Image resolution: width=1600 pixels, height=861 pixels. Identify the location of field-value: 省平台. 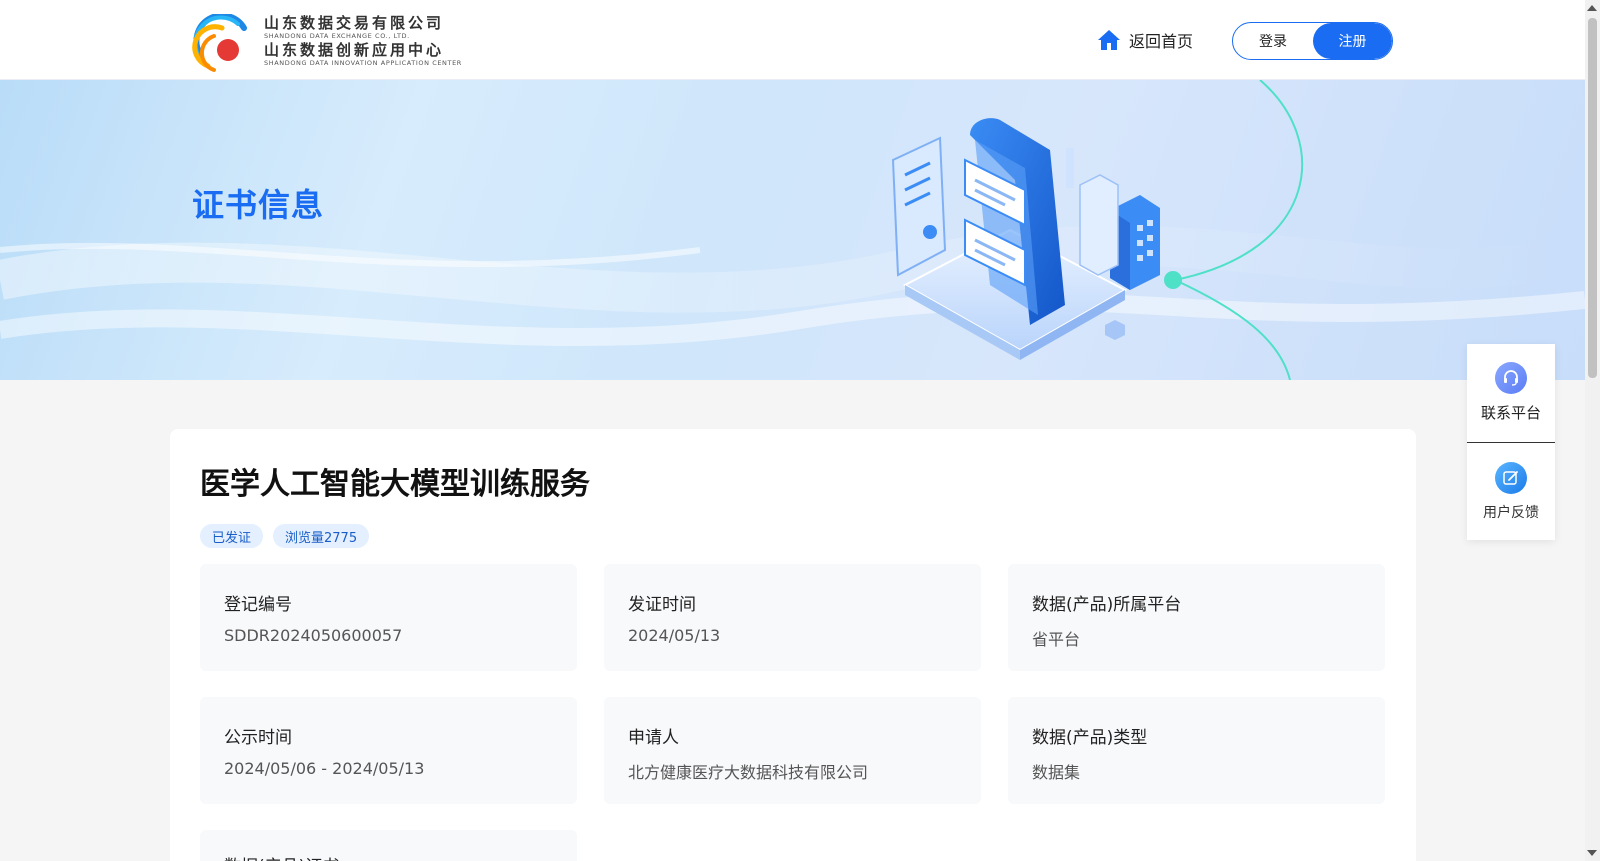
(1056, 639).